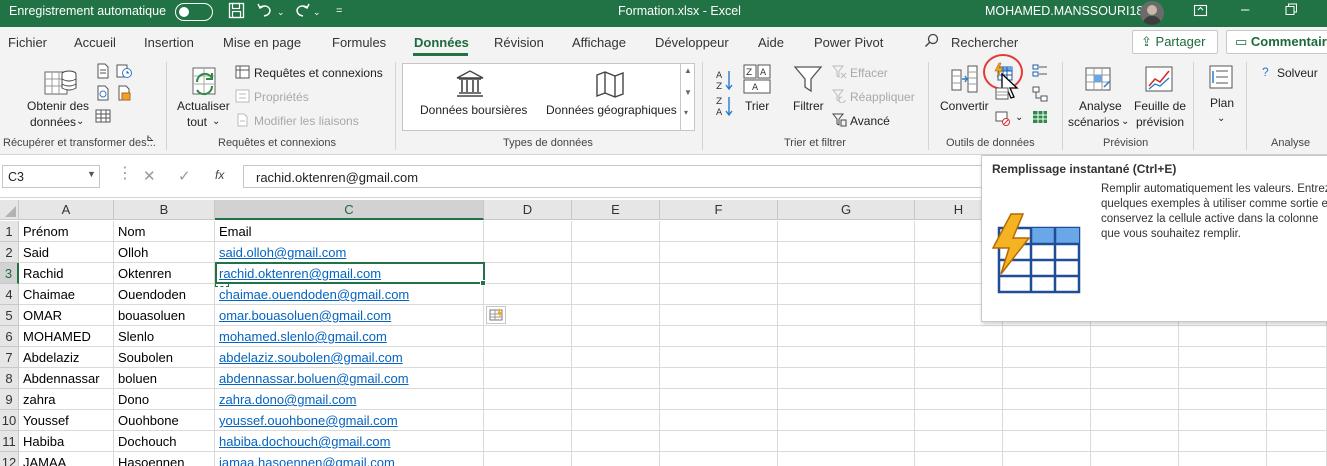 Image resolution: width=1327 pixels, height=466 pixels. I want to click on edit-links-button: Modifier les liaisons, so click(306, 121).